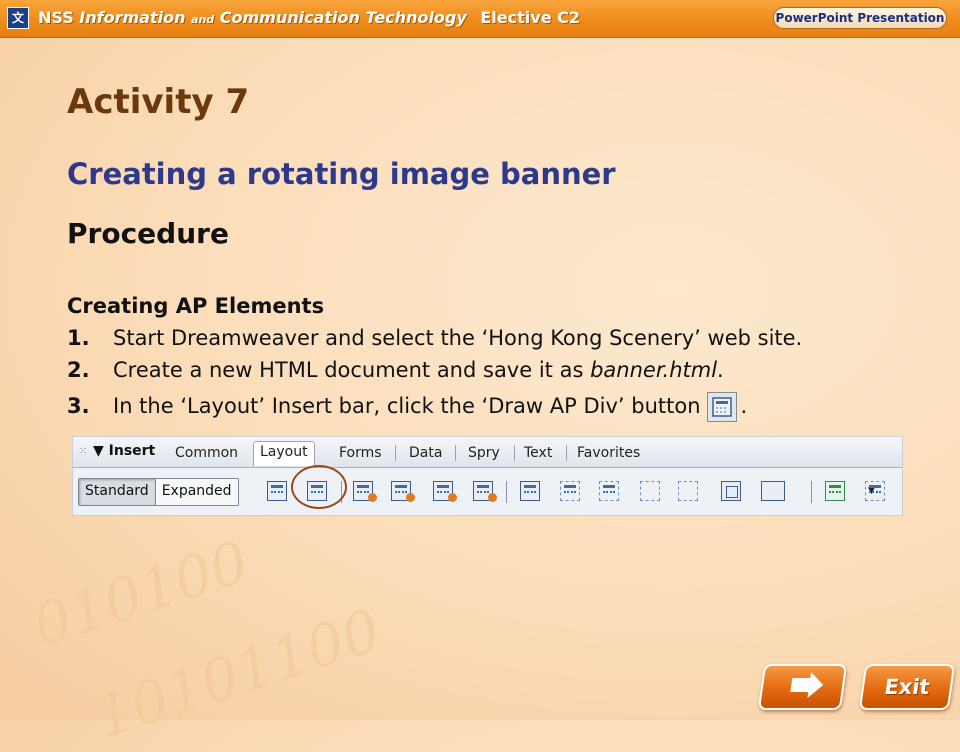 This screenshot has width=960, height=752. Describe the element at coordinates (343, 17) in the screenshot. I see `title-part2: Communication Technology` at that location.